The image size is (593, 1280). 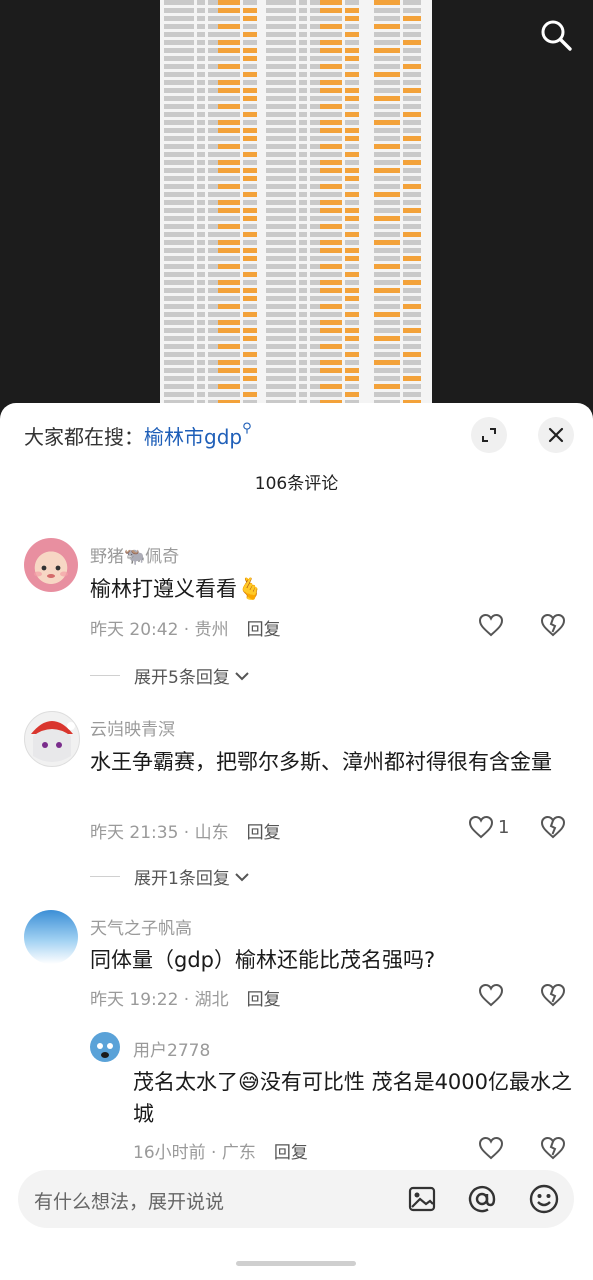 I want to click on mention-icon, so click(x=482, y=1199).